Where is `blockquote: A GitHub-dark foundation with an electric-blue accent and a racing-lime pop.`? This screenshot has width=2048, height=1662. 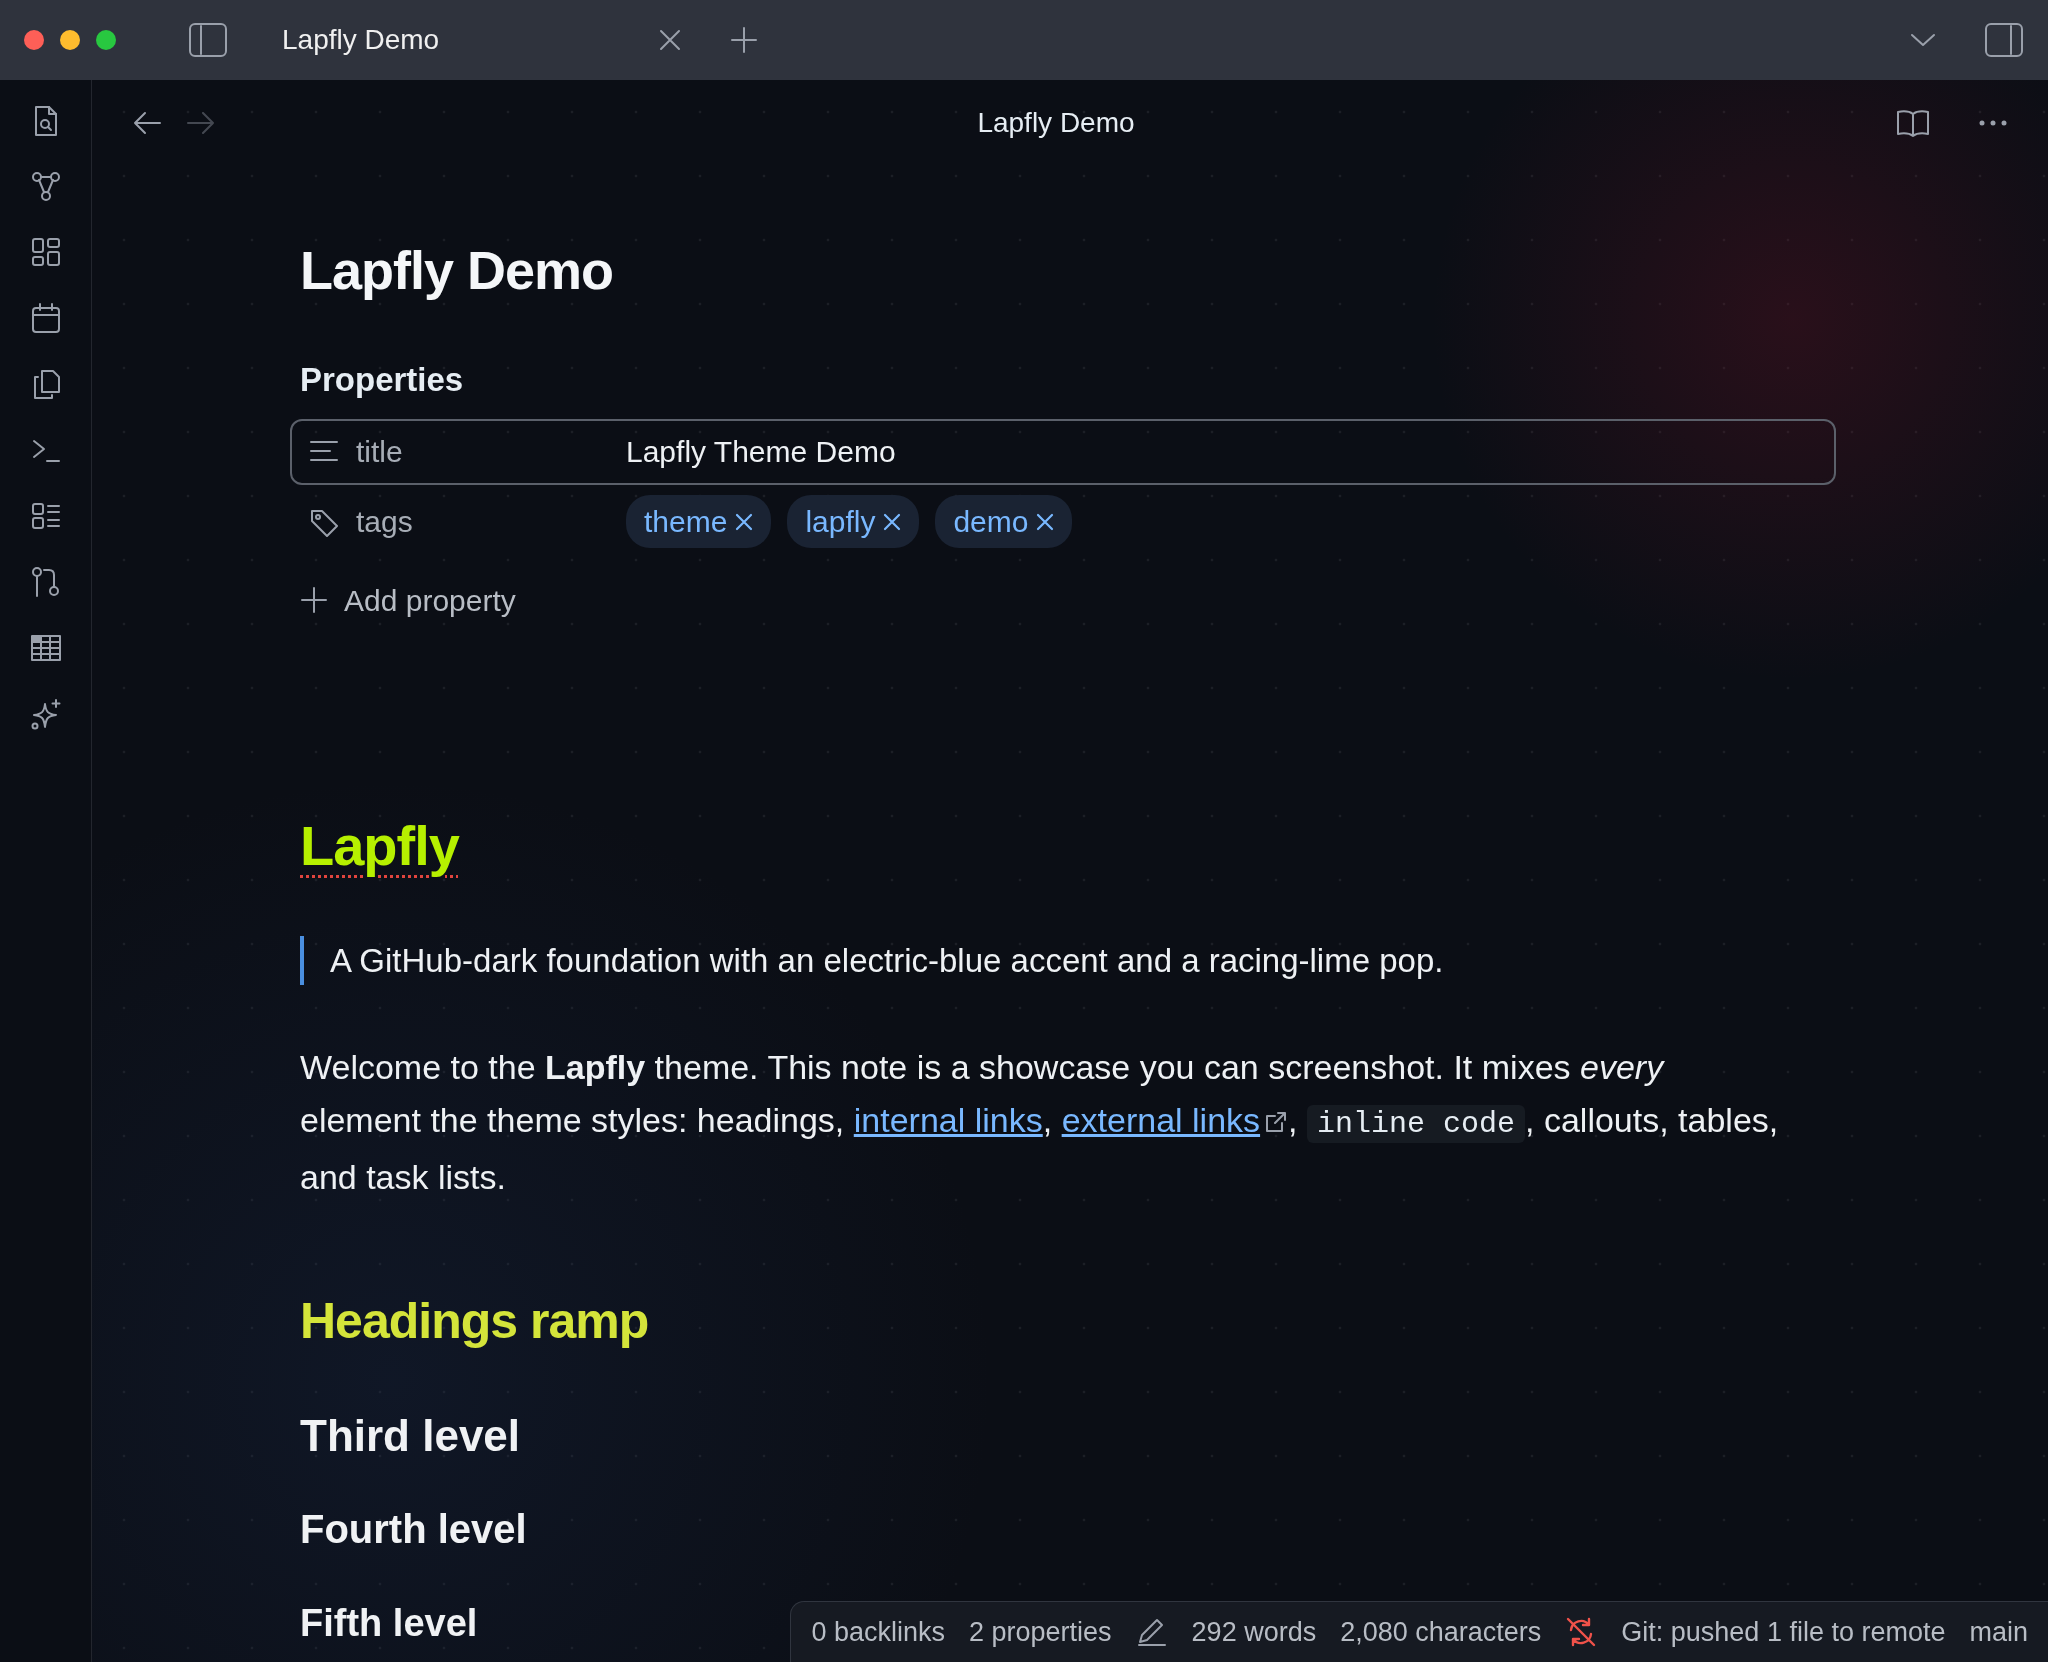 blockquote: A GitHub-dark foundation with an electric-blue accent and a racing-lime pop. is located at coordinates (1174, 960).